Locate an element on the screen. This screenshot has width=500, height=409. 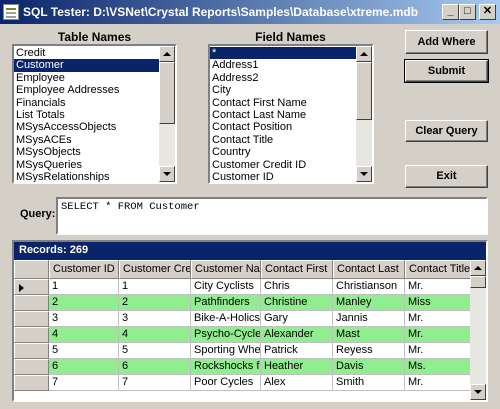
table-cell: Alexander is located at coordinates (297, 335).